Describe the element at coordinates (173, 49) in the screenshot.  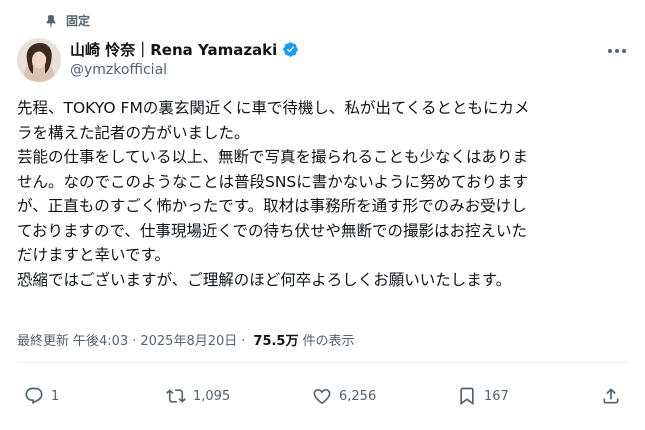
I see `author-display-name: 山崎 怜奈｜Rena Yamazaki` at that location.